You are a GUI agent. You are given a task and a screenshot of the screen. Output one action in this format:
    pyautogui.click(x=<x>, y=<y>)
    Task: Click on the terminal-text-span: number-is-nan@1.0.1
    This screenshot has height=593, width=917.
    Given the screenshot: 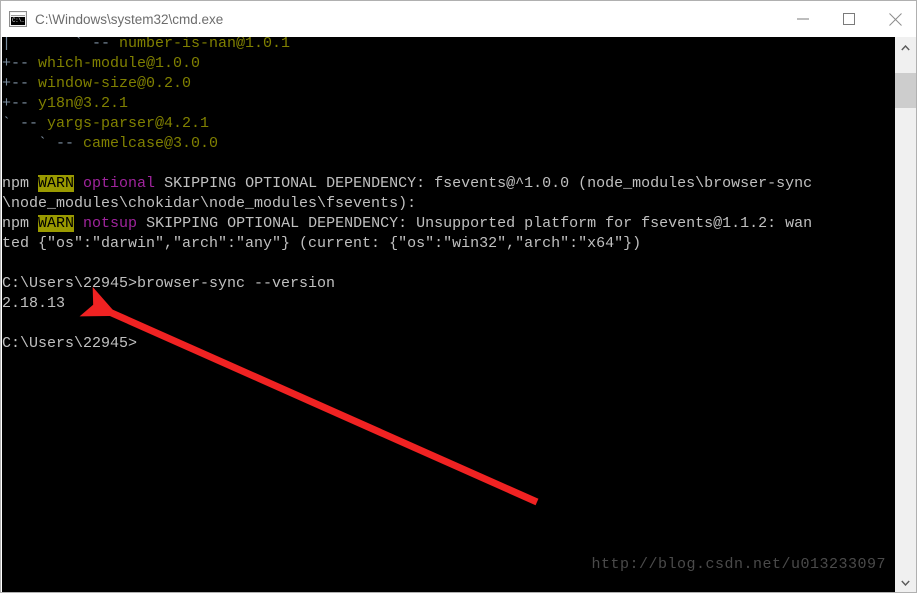 What is the action you would take?
    pyautogui.click(x=205, y=44)
    